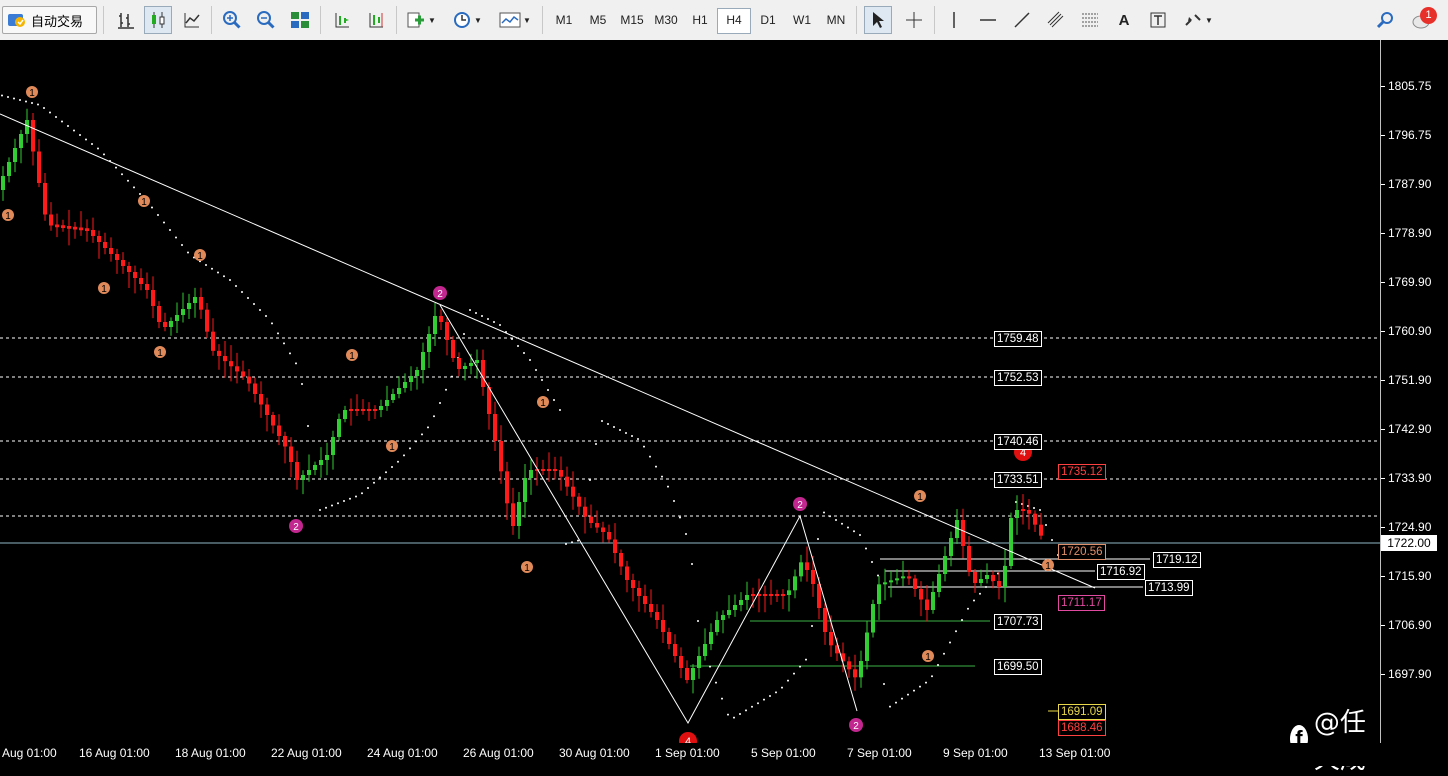 The height and width of the screenshot is (776, 1448). Describe the element at coordinates (836, 20) in the screenshot. I see `timeframe-mn: MN` at that location.